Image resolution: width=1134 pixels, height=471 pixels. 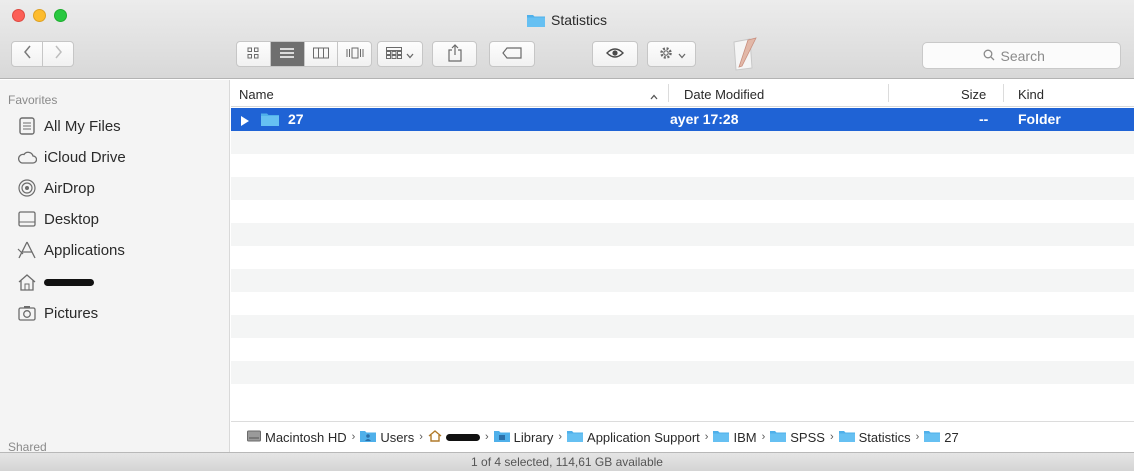 I want to click on arrange-grid-icon, so click(x=394, y=54).